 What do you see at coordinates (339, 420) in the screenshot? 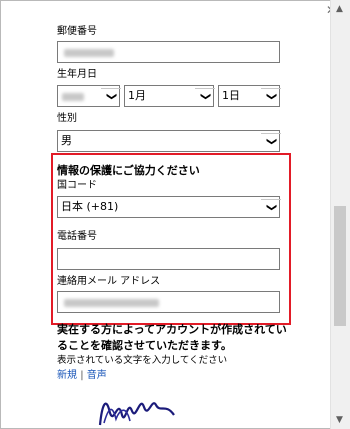
I see `scroll-down-icon: ▼` at bounding box center [339, 420].